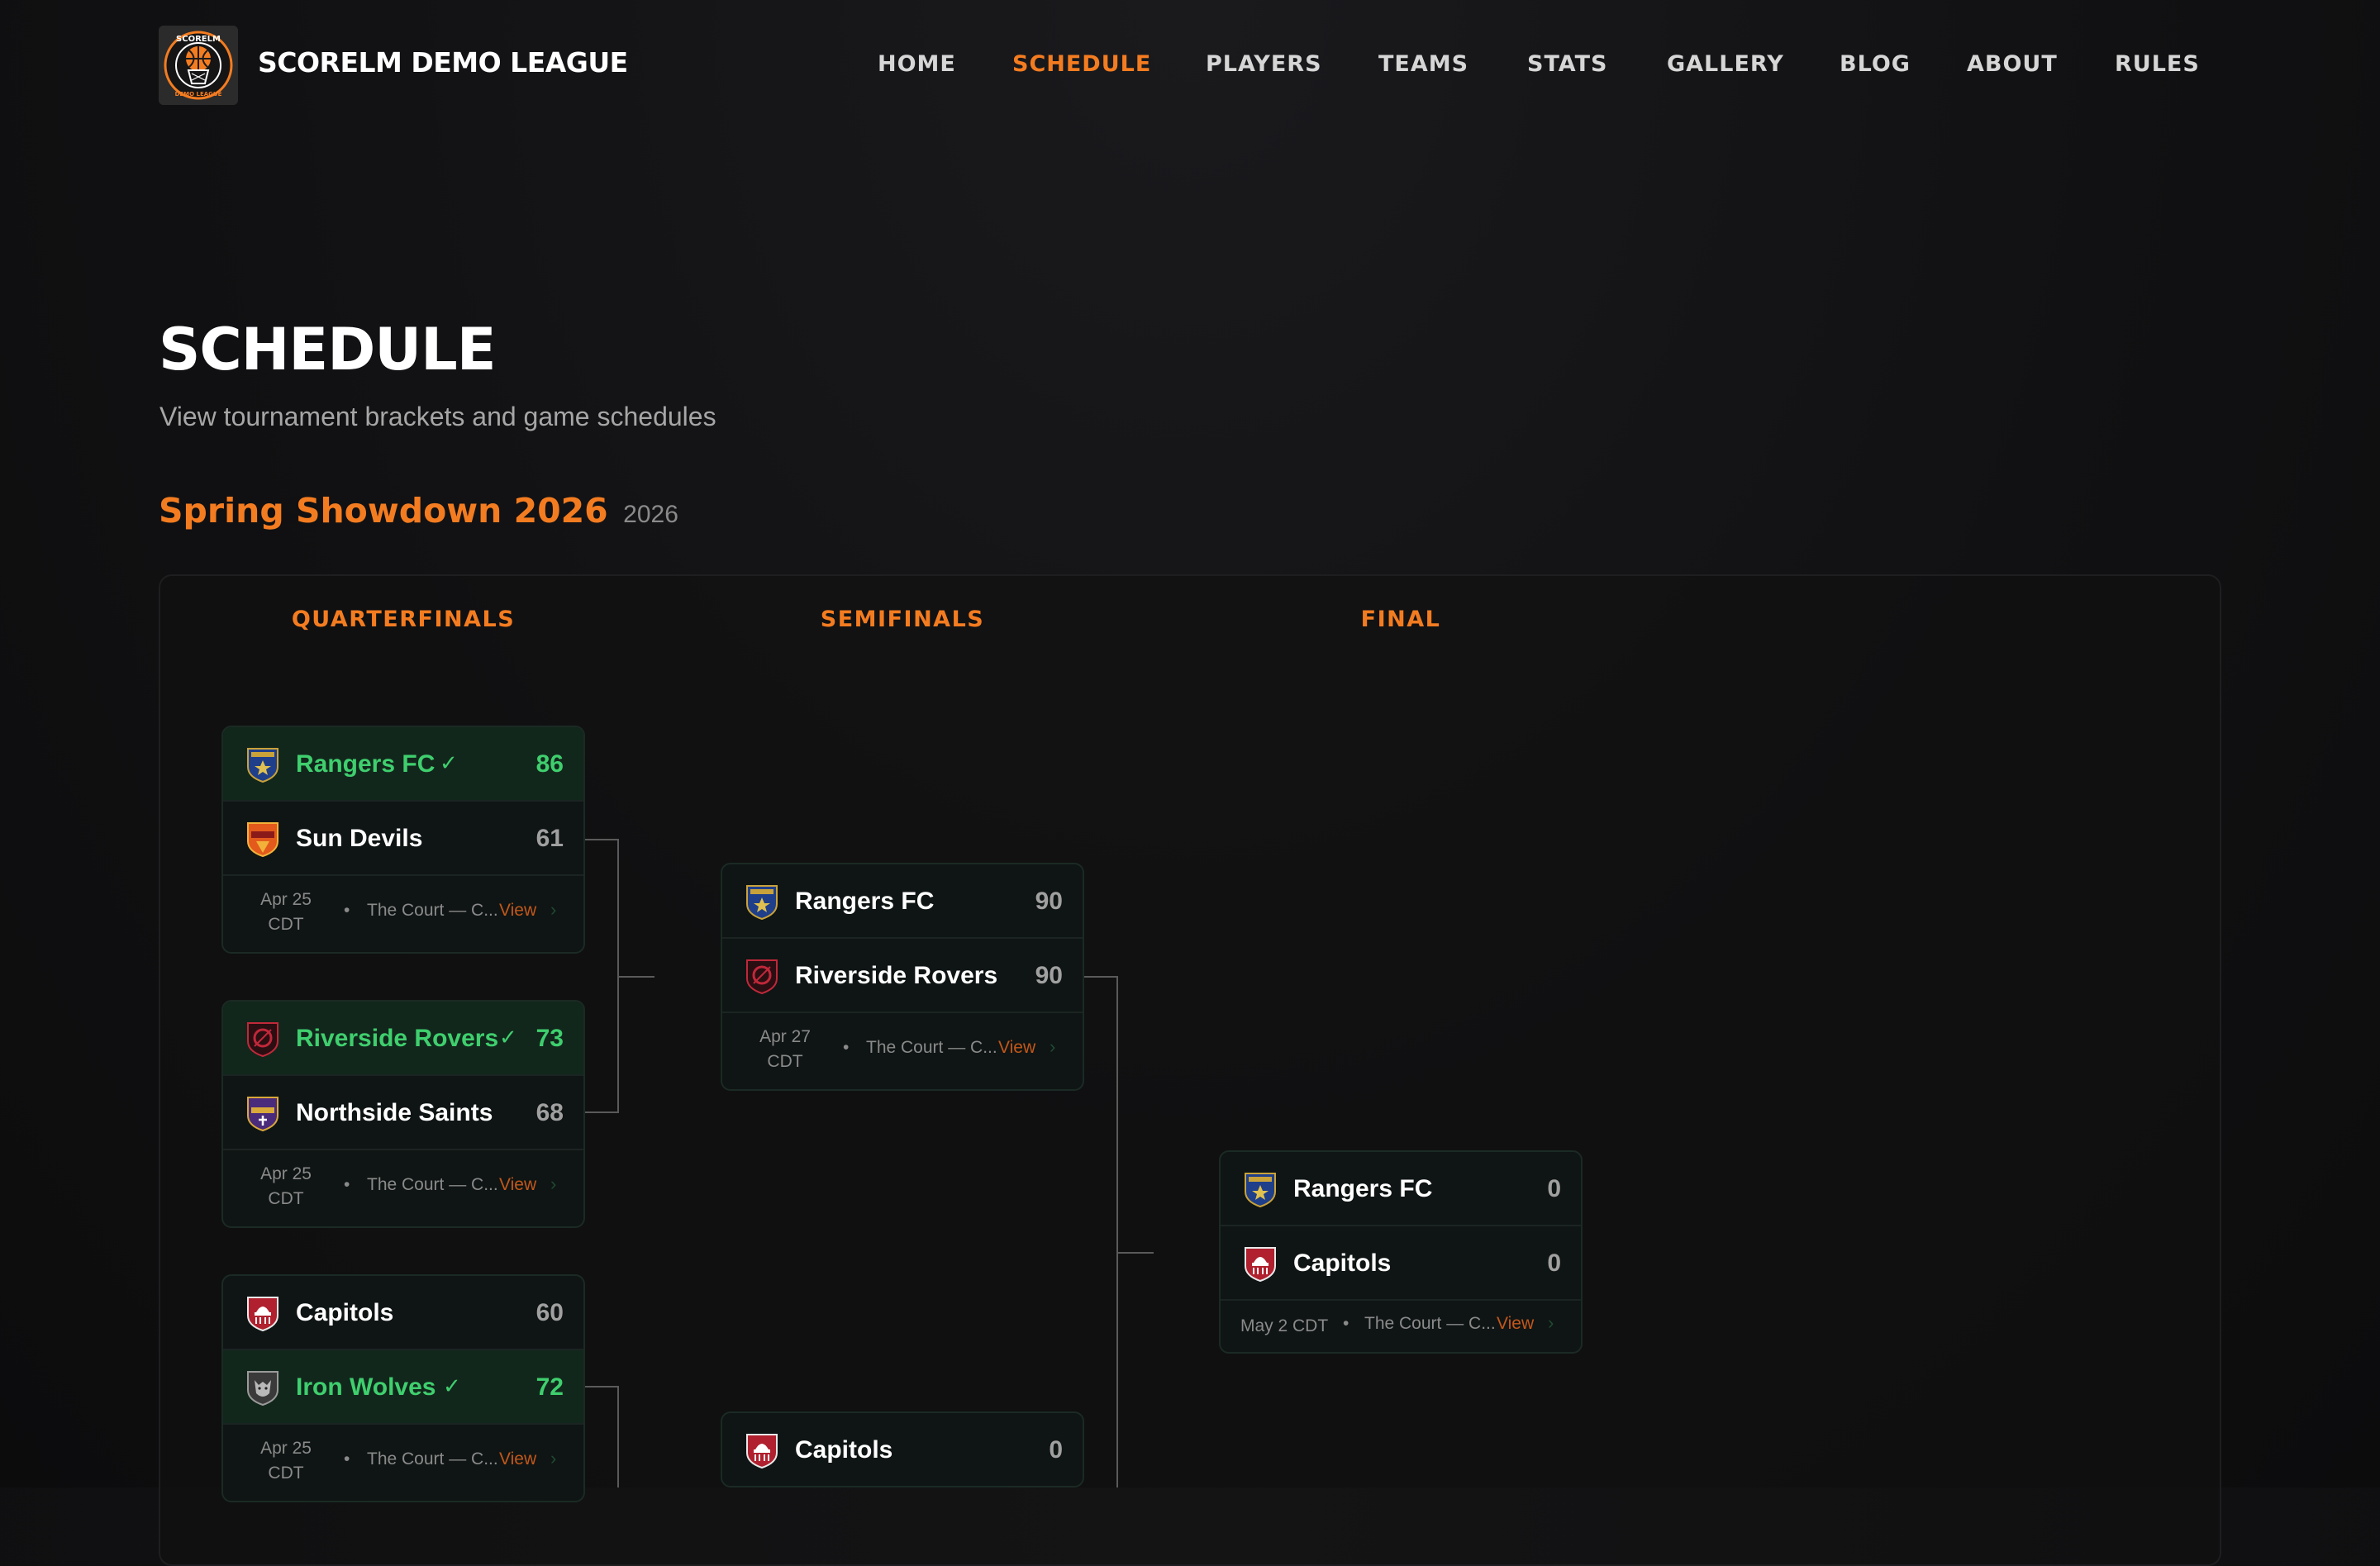 This screenshot has width=2380, height=1566. I want to click on match-card-sf2: Capitols 0, so click(902, 1449).